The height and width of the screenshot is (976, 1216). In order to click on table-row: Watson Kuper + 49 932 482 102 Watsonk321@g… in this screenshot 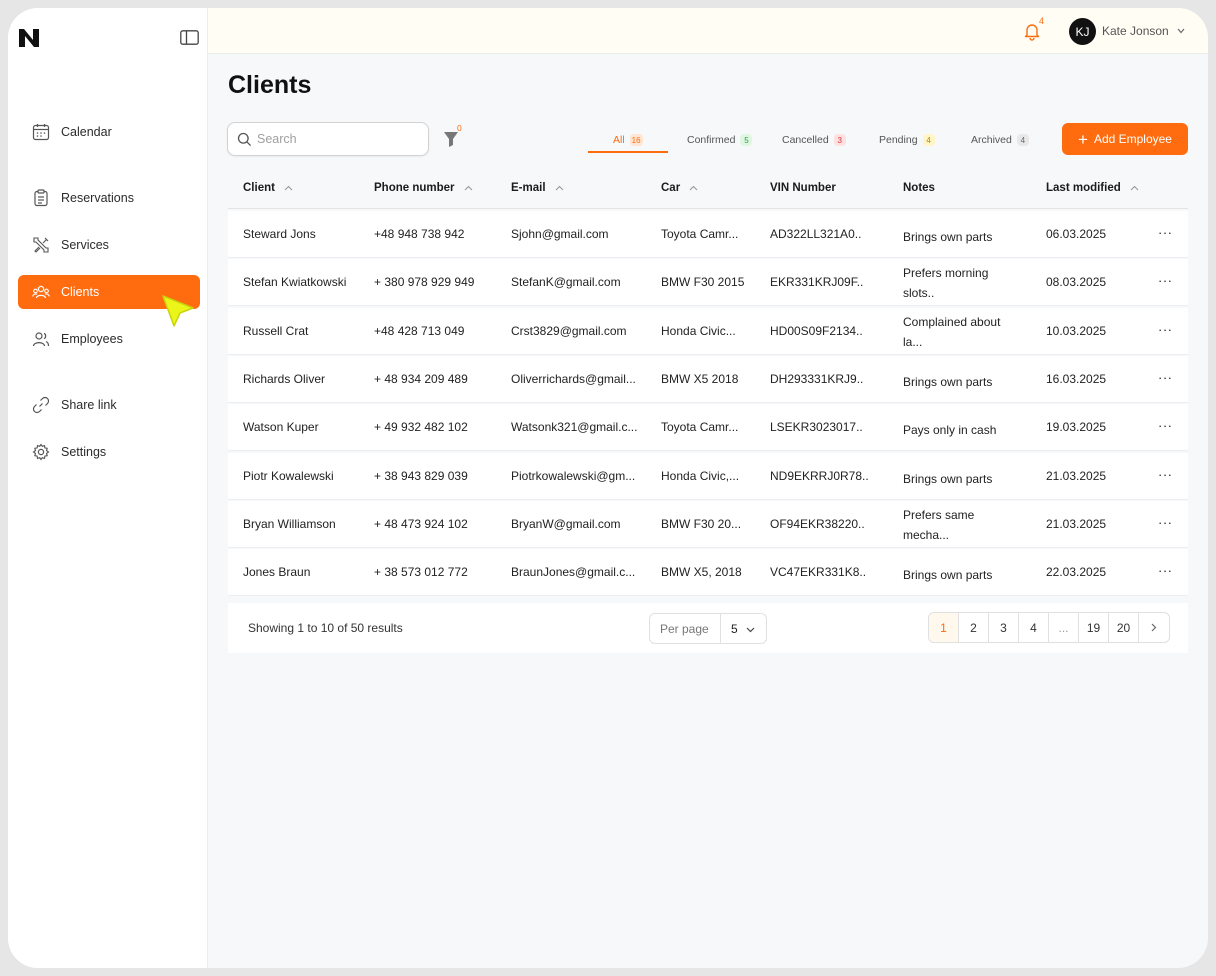, I will do `click(708, 428)`.